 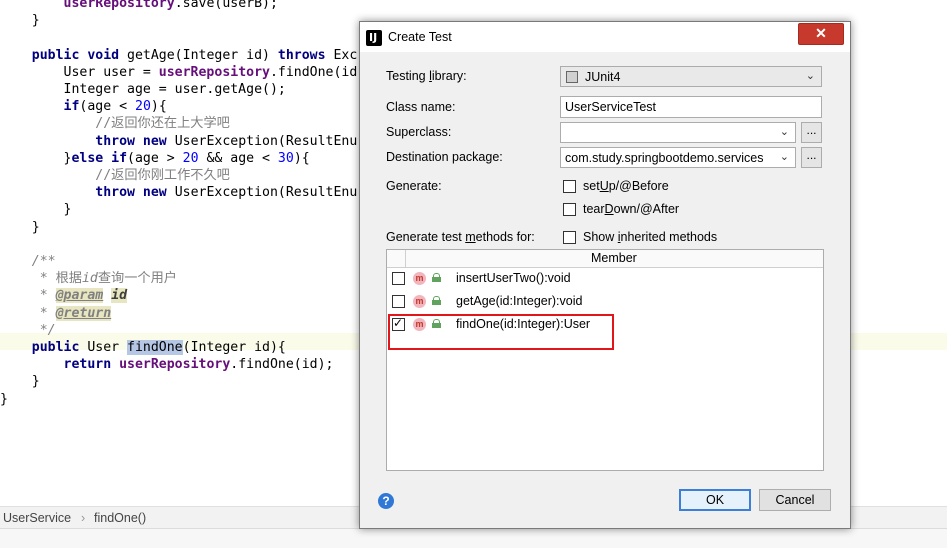 I want to click on code-line: //返回你刚工作不久吧, so click(x=162, y=175).